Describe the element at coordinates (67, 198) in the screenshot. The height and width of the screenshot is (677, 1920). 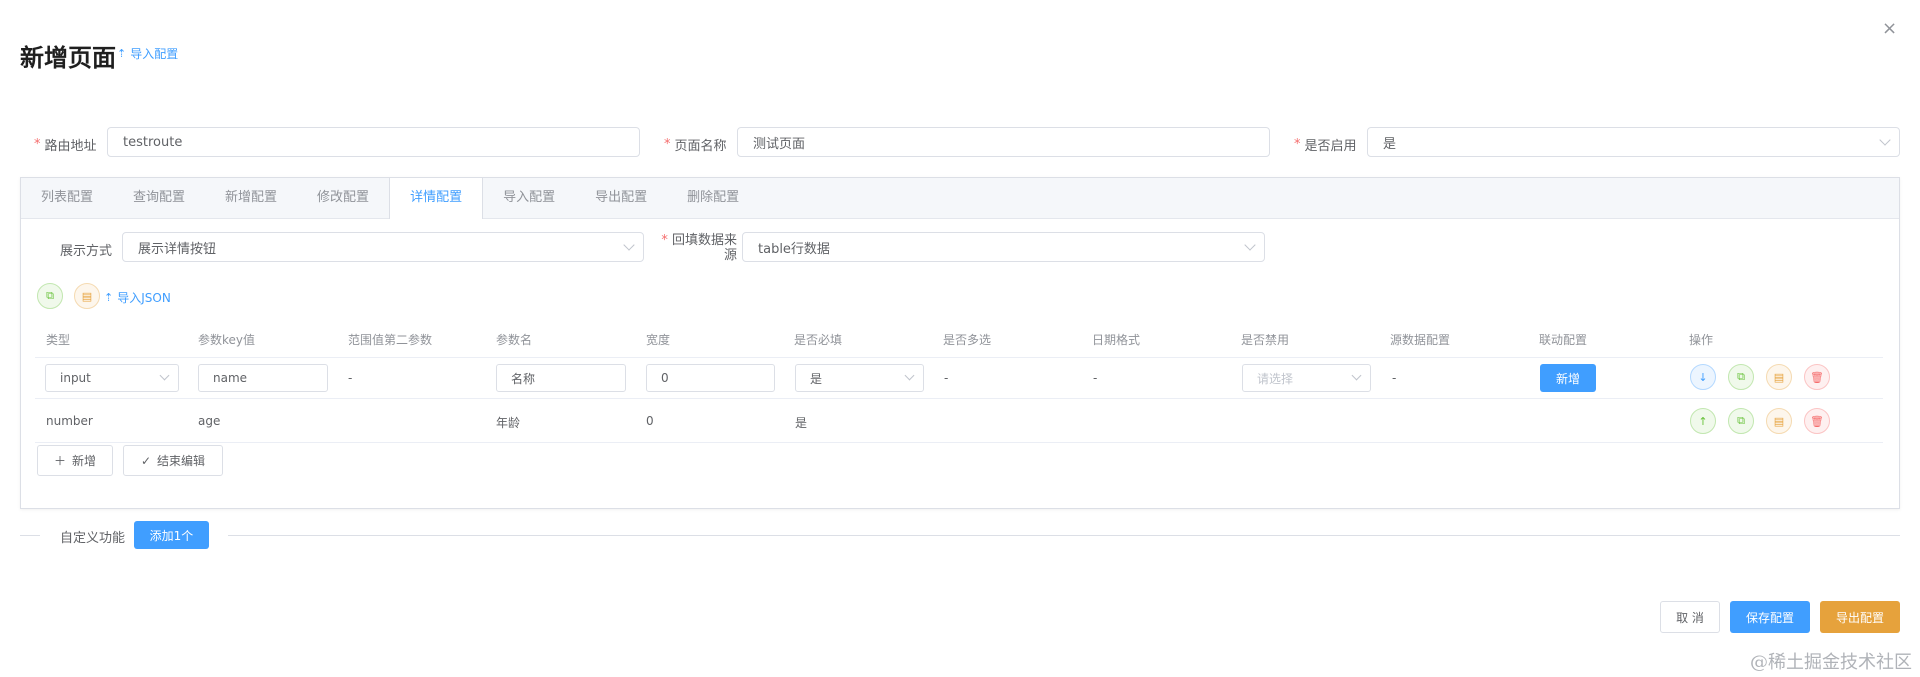
I see `tab-list-config: 列表配置` at that location.